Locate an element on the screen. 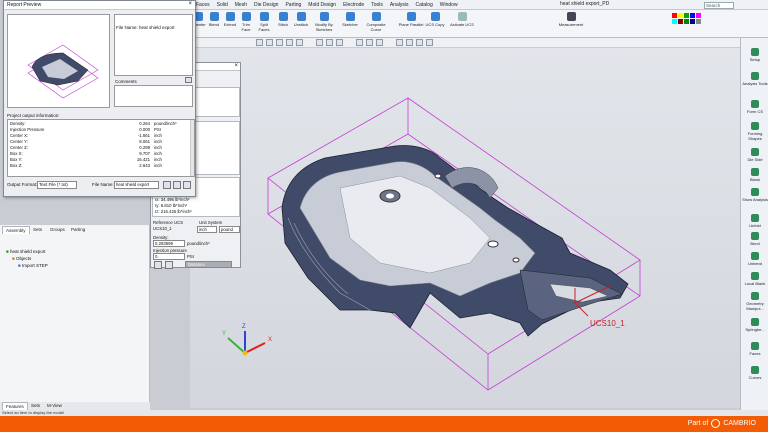 The height and width of the screenshot is (432, 768). file-name-input: heat shield export is located at coordinates (136, 185).